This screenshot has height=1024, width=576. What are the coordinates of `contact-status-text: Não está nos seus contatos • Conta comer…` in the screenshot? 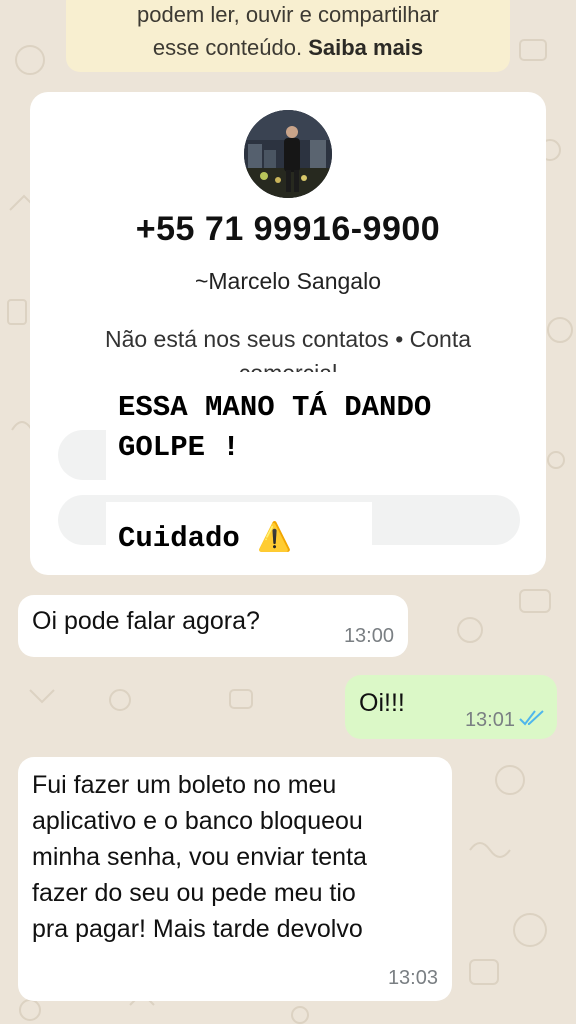 It's located at (288, 347).